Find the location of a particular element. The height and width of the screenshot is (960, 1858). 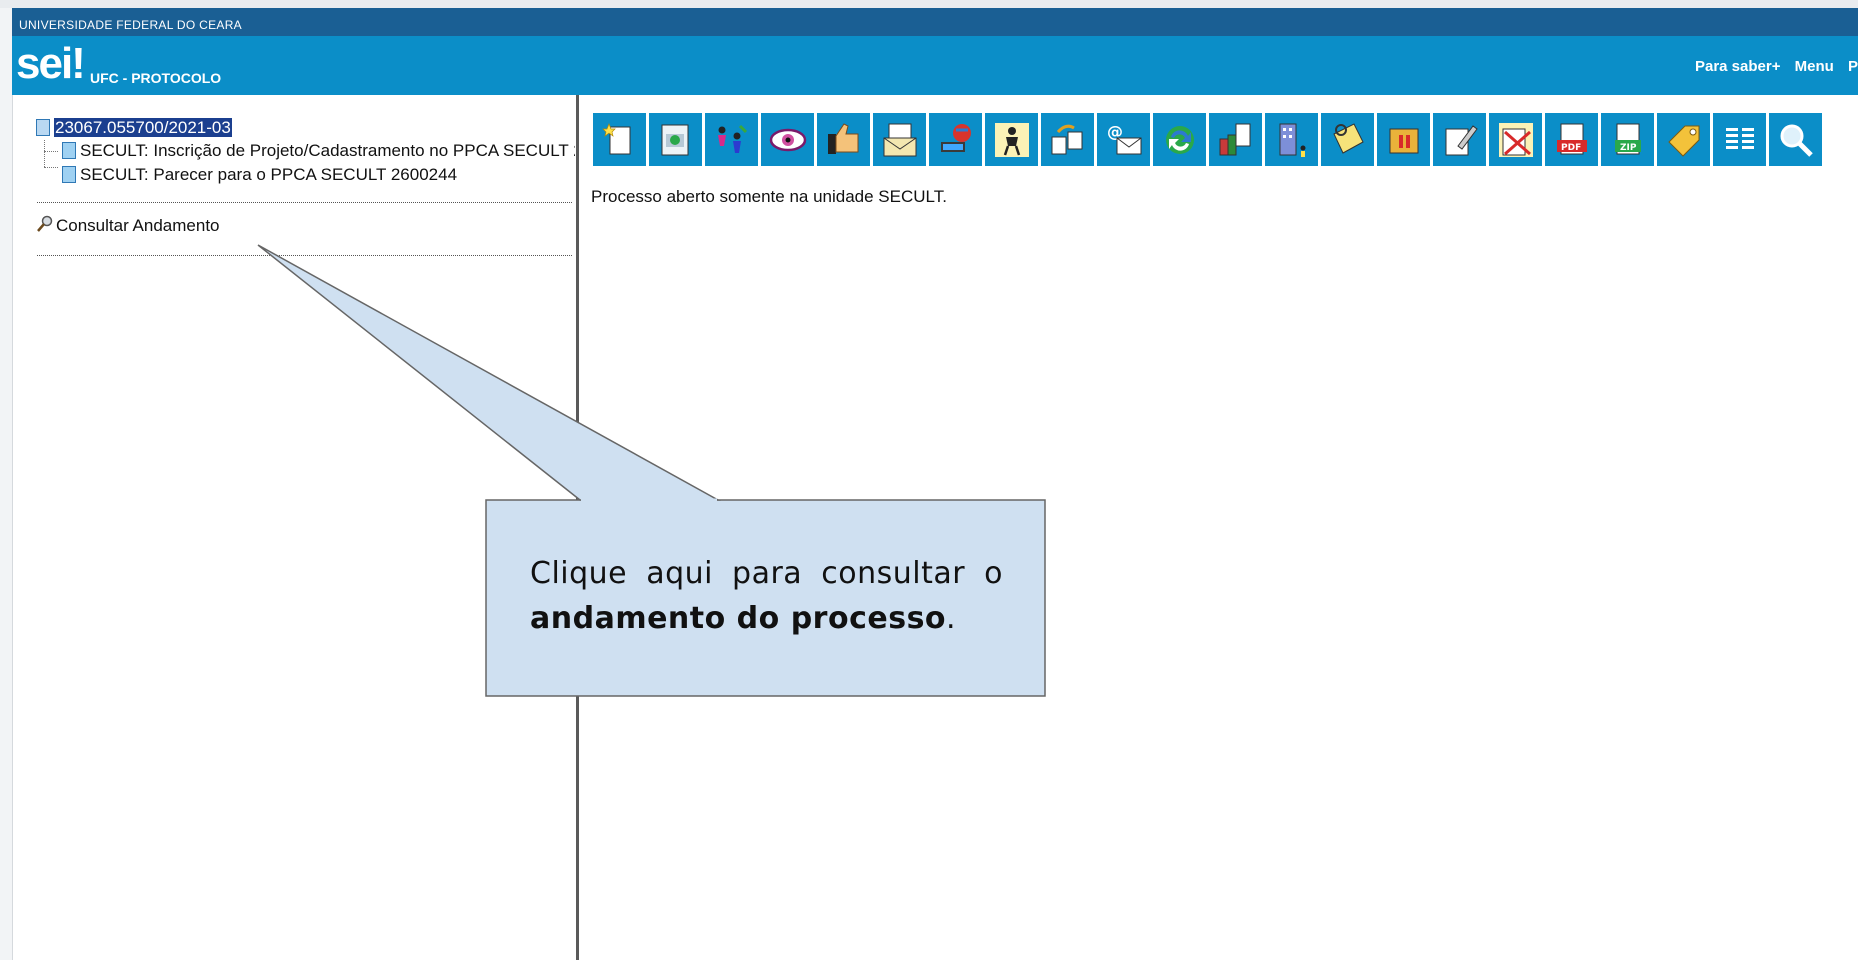

marker-icon is located at coordinates (1683, 141).